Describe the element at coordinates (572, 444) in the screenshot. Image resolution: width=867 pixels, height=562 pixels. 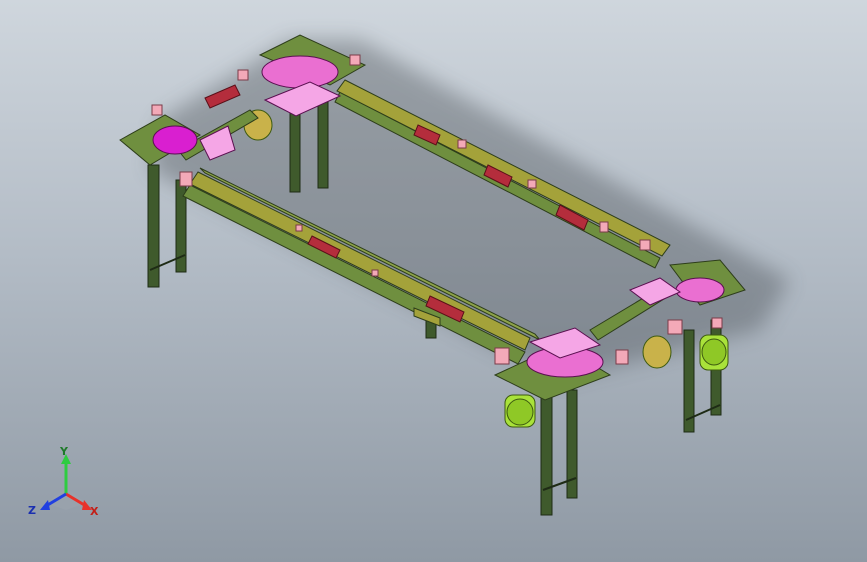
I see `leg-front-b` at that location.